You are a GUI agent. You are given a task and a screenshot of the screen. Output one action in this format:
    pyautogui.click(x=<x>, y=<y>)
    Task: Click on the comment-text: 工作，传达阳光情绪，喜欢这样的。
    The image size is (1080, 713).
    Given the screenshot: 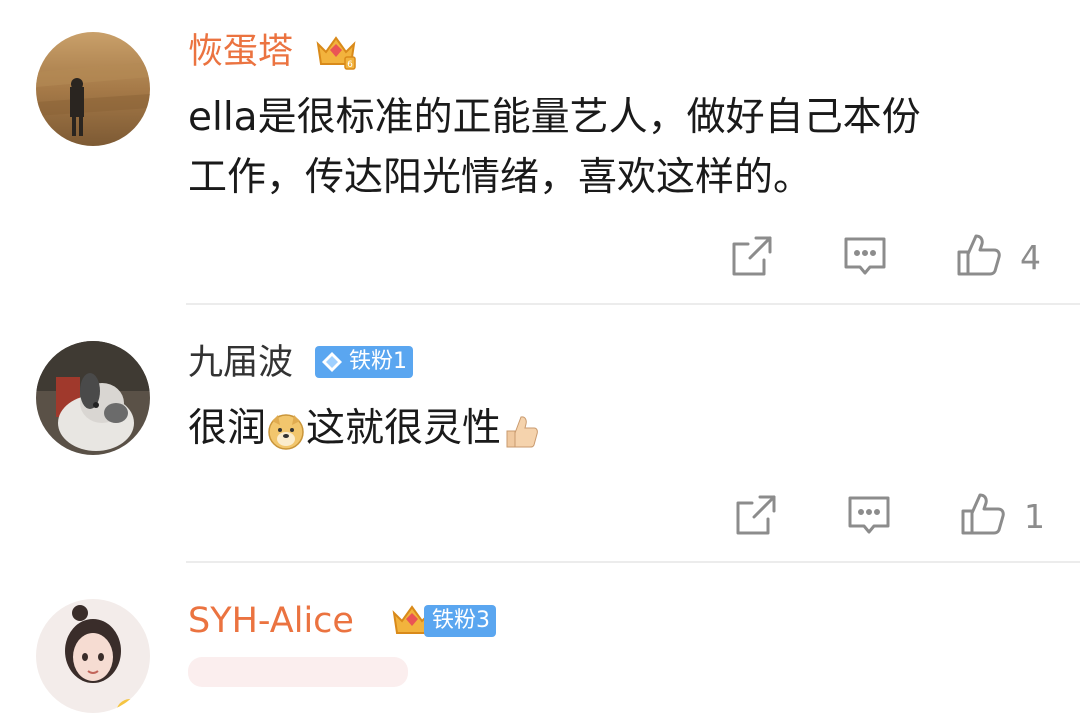 What is the action you would take?
    pyautogui.click(x=500, y=177)
    